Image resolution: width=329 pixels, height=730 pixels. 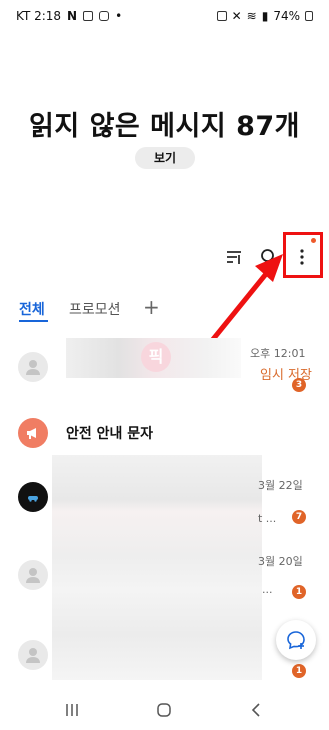 What do you see at coordinates (151, 307) in the screenshot?
I see `add-tab-button: +` at bounding box center [151, 307].